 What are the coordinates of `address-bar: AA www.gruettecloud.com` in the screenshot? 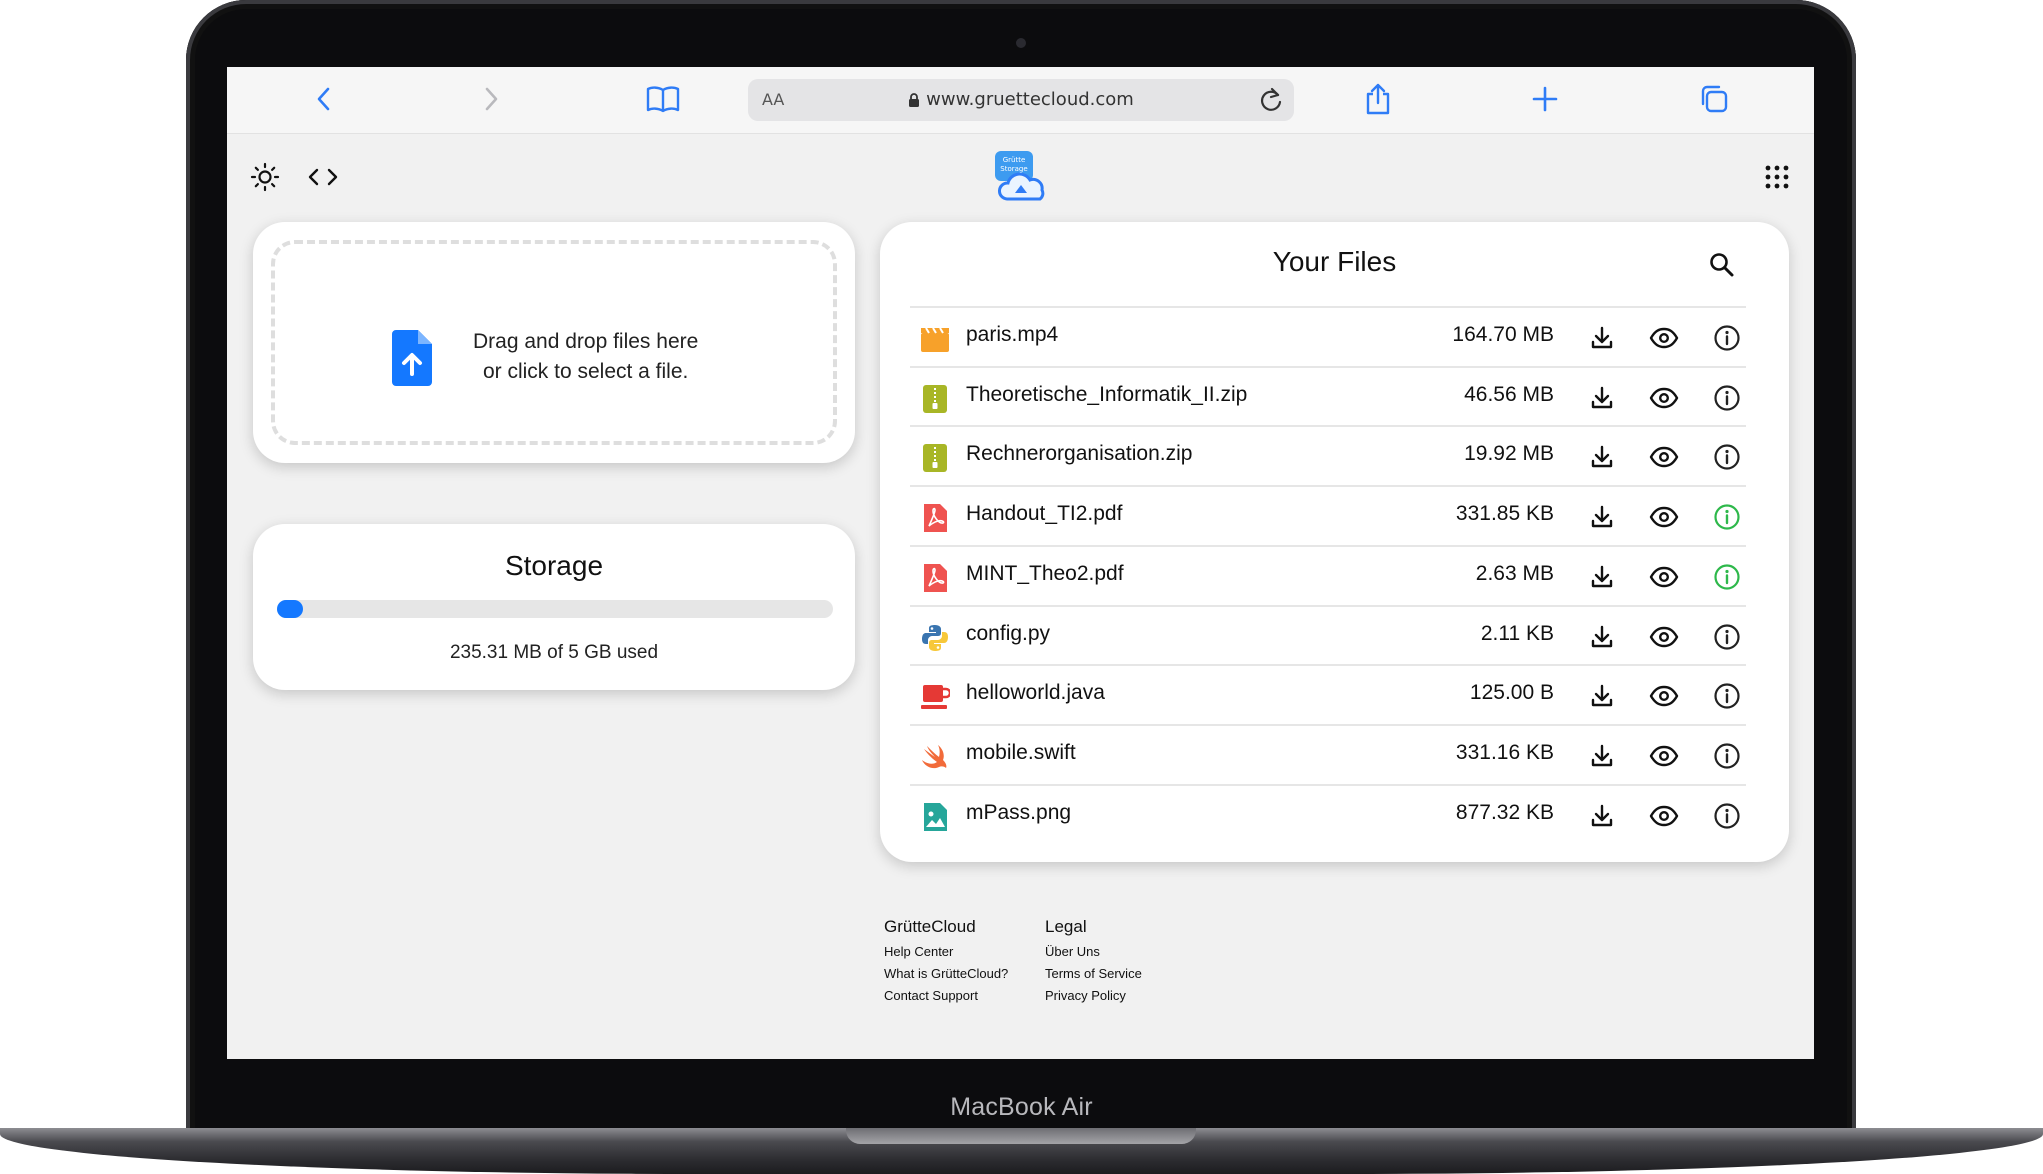 It's located at (1021, 100).